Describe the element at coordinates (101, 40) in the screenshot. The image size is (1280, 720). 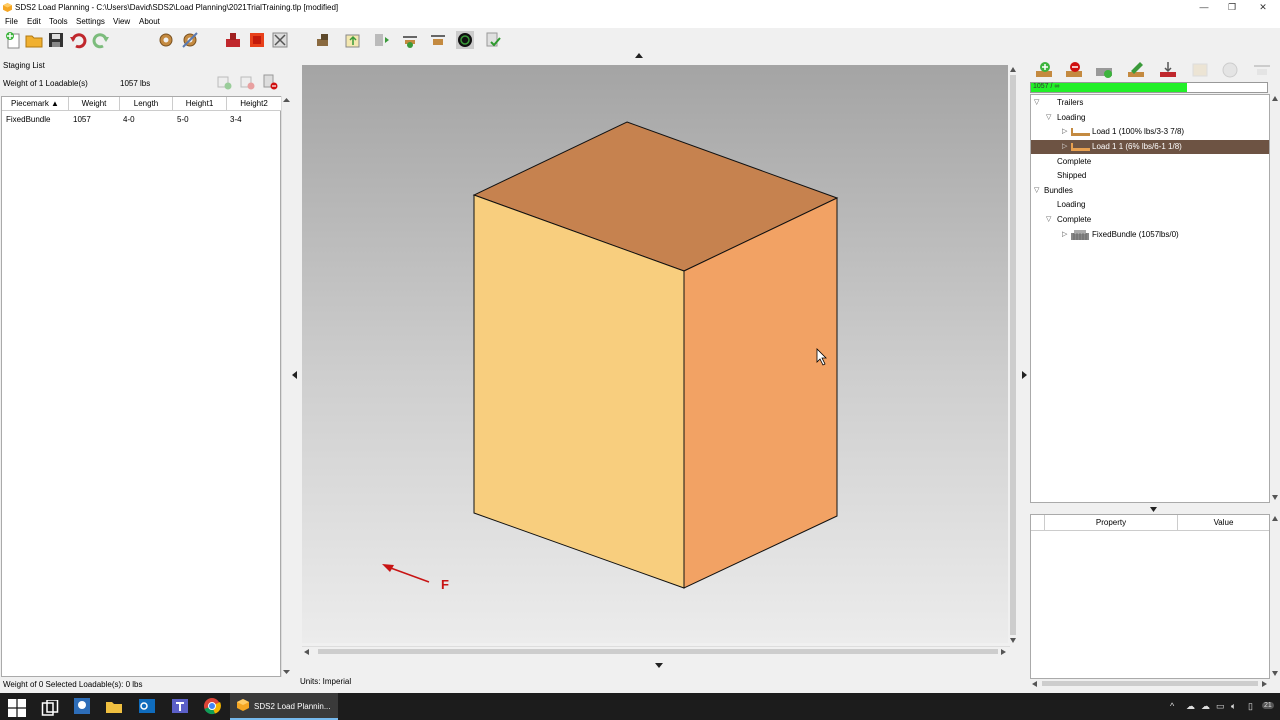
I see `redo-icon` at that location.